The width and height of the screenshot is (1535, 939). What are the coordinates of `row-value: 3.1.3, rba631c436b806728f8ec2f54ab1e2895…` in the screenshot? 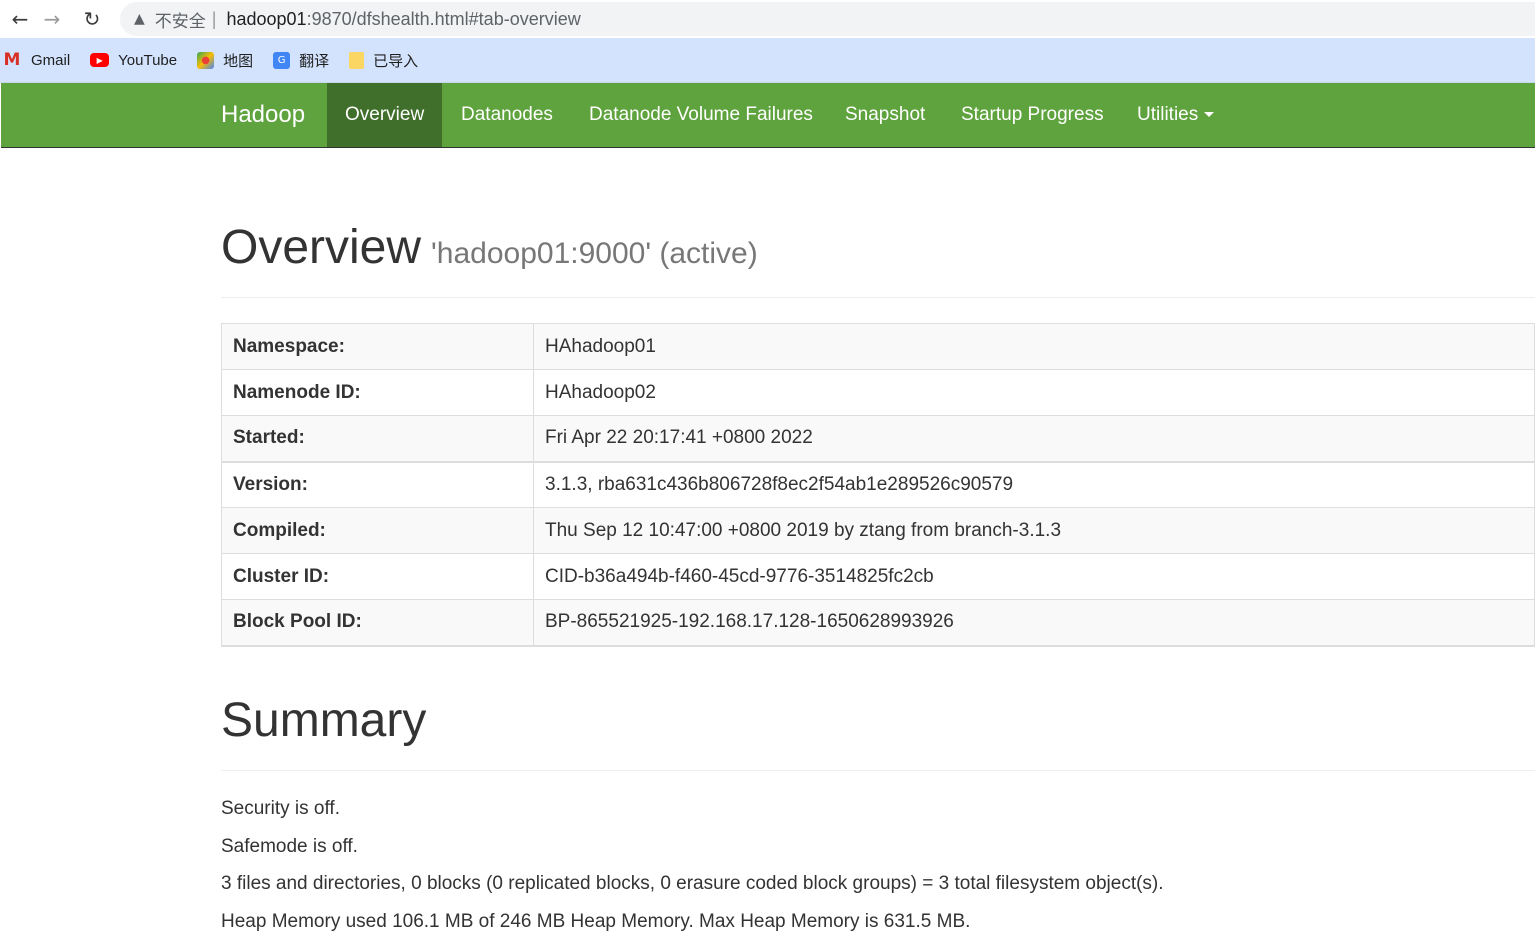 It's located at (1034, 484).